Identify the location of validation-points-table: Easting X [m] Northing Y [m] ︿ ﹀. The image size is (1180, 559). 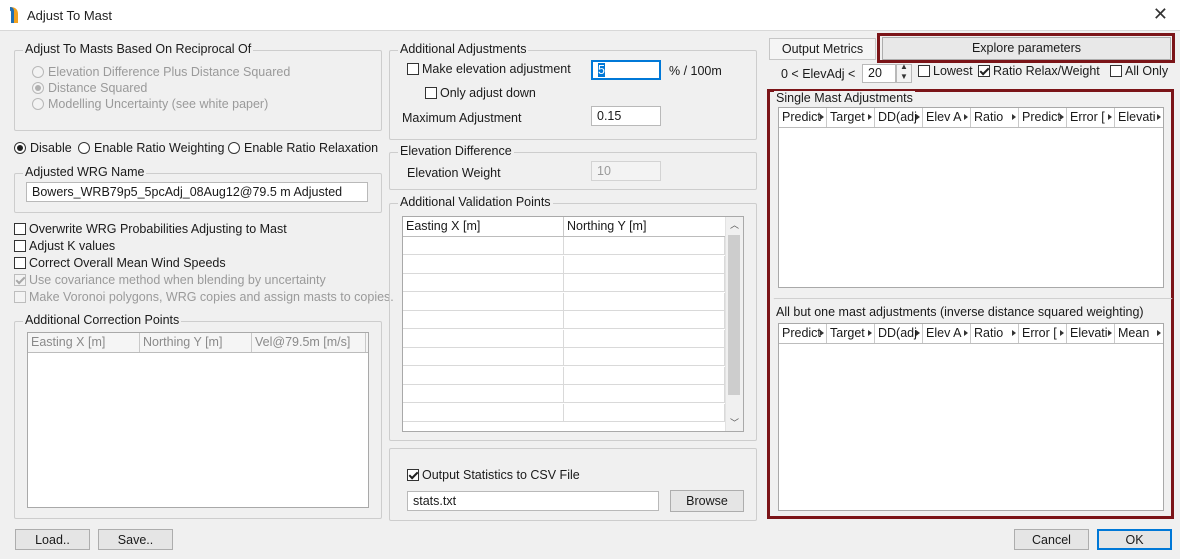
(573, 324).